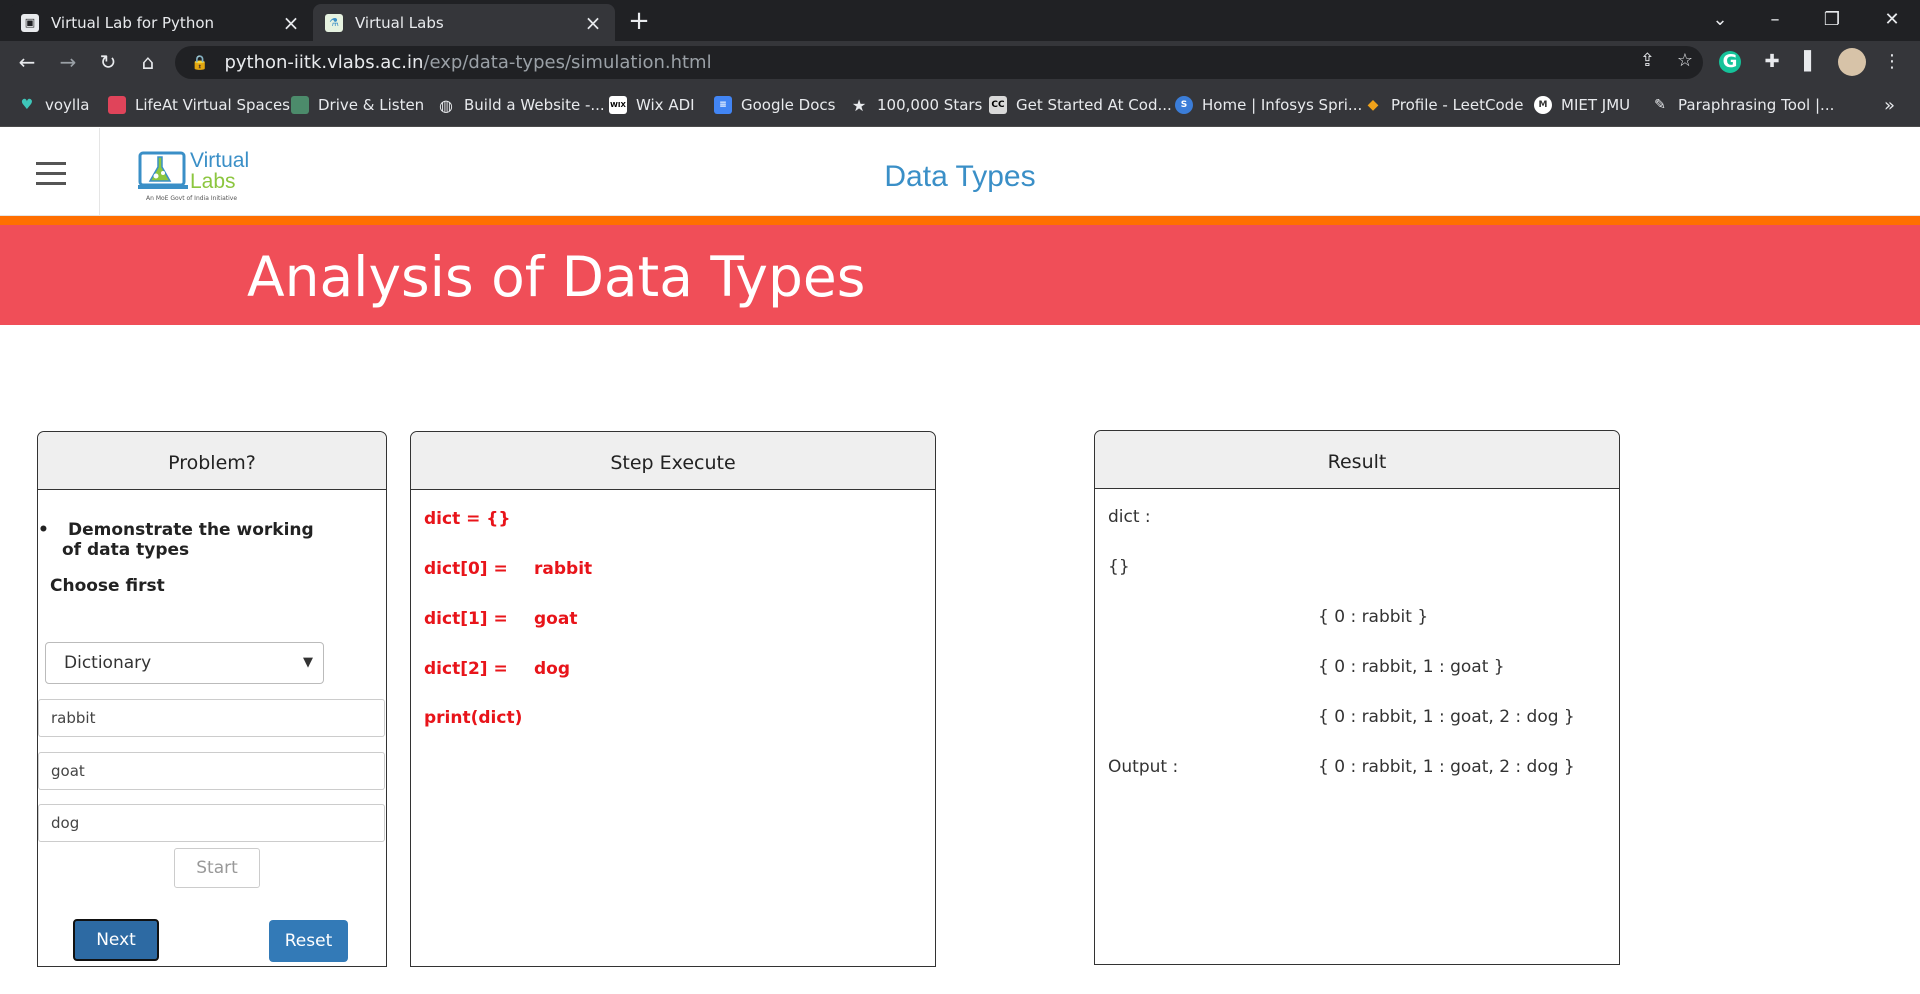 This screenshot has width=1920, height=994. I want to click on infosys-icon: S, so click(1184, 105).